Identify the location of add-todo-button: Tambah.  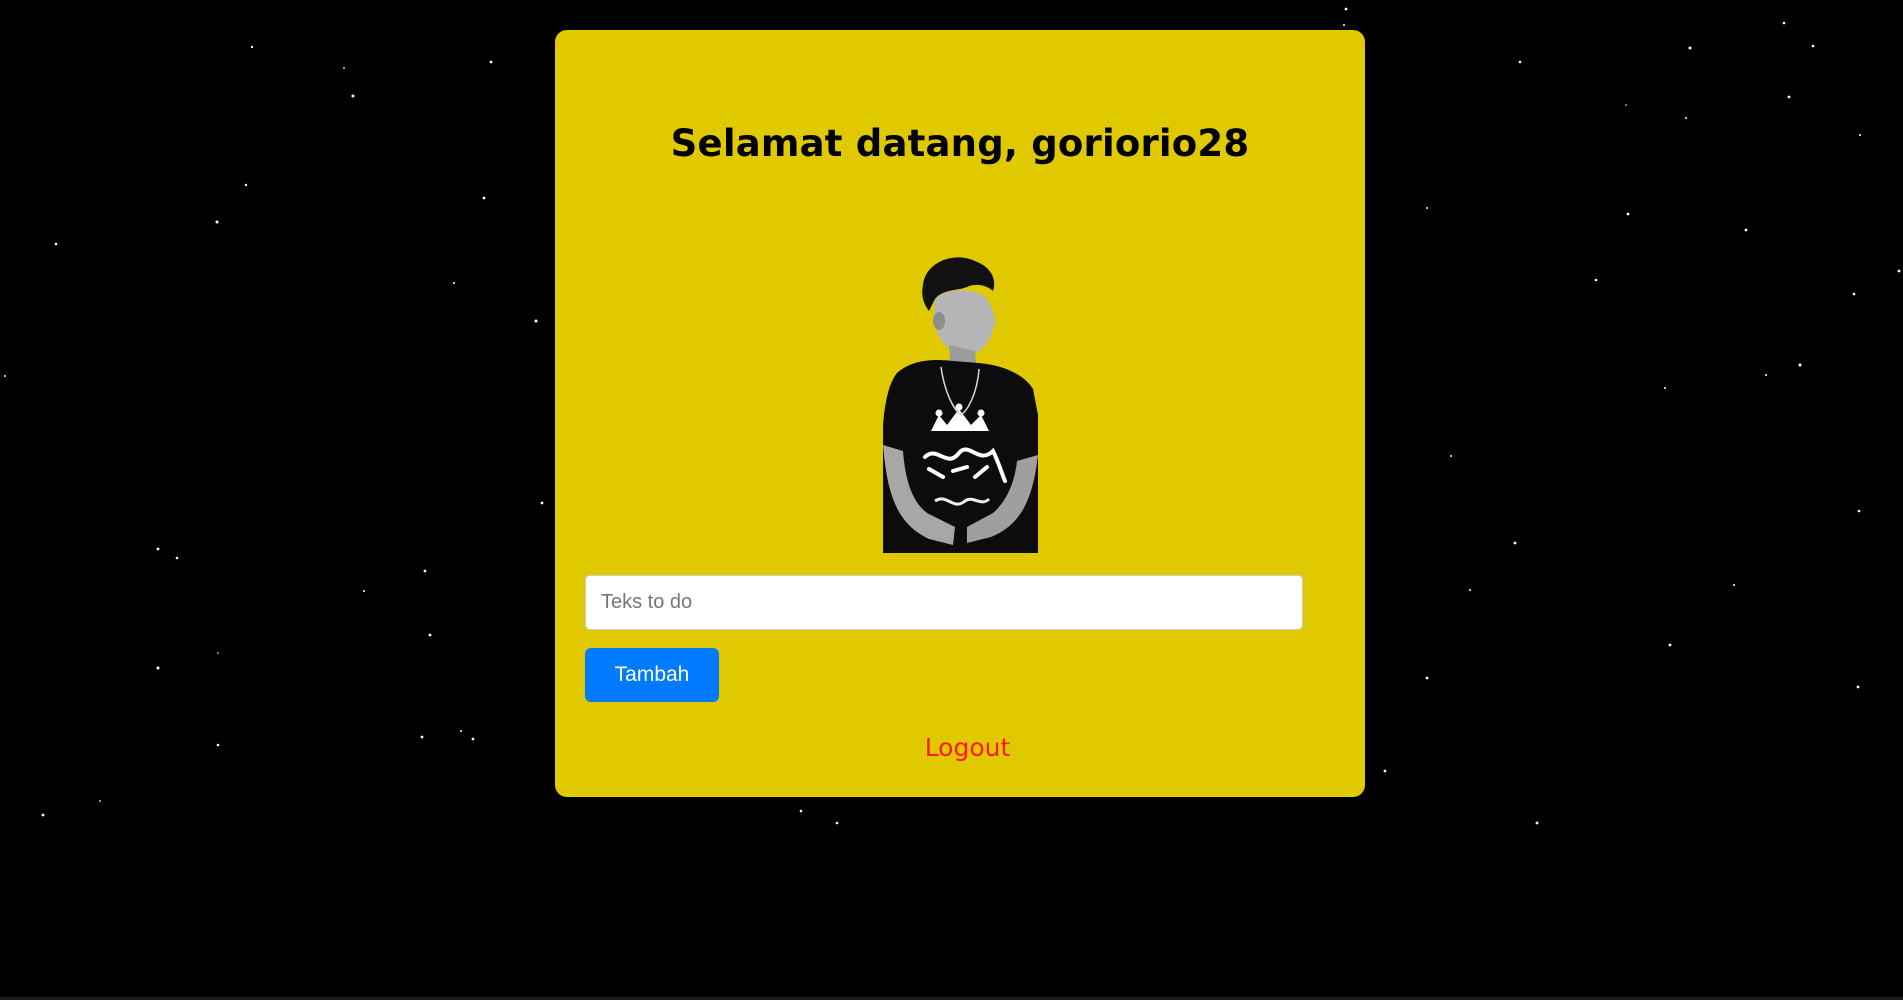
(652, 675).